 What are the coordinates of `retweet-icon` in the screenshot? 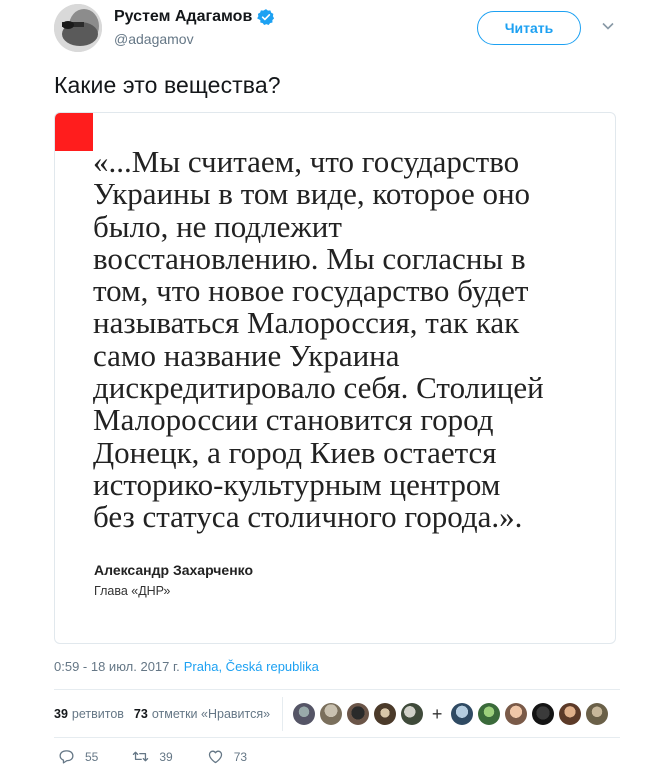 It's located at (141, 756).